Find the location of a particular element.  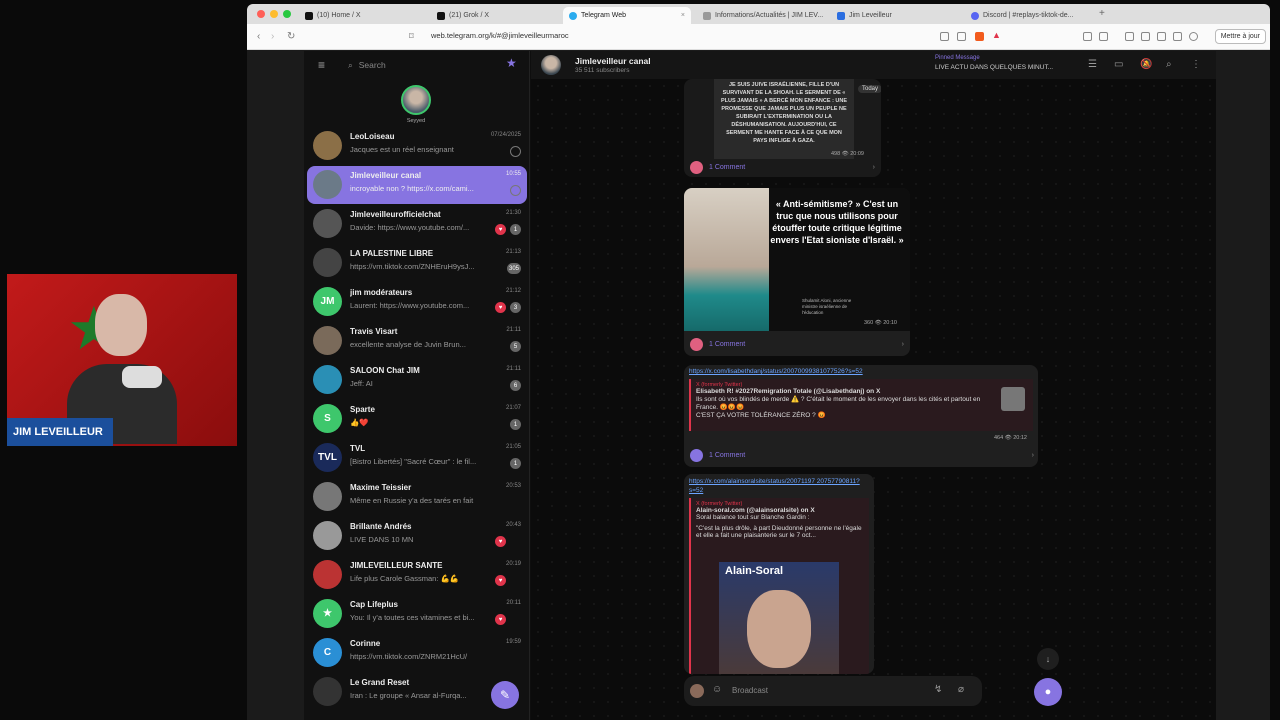

microphone-icon: ● is located at coordinates (1048, 692).